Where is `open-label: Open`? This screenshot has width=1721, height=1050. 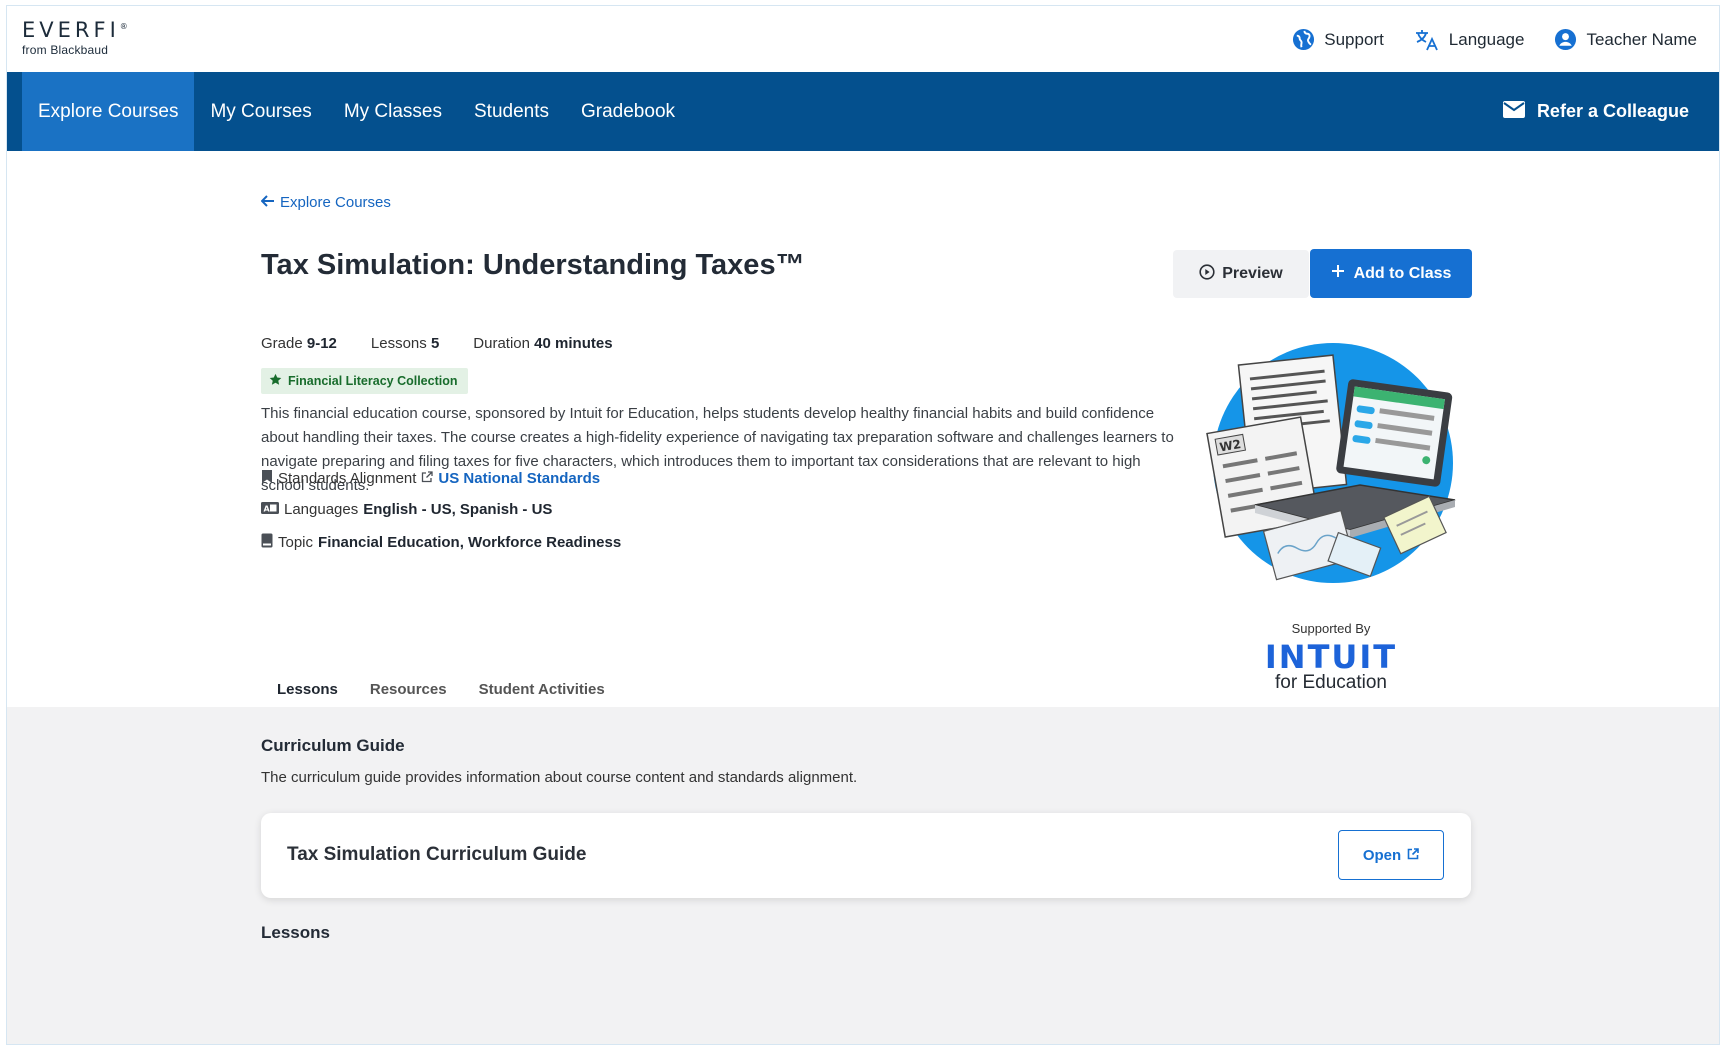 open-label: Open is located at coordinates (1382, 855).